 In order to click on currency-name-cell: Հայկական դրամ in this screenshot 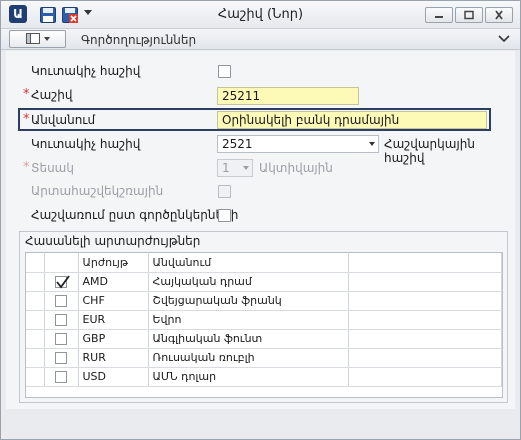, I will do `click(248, 282)`.